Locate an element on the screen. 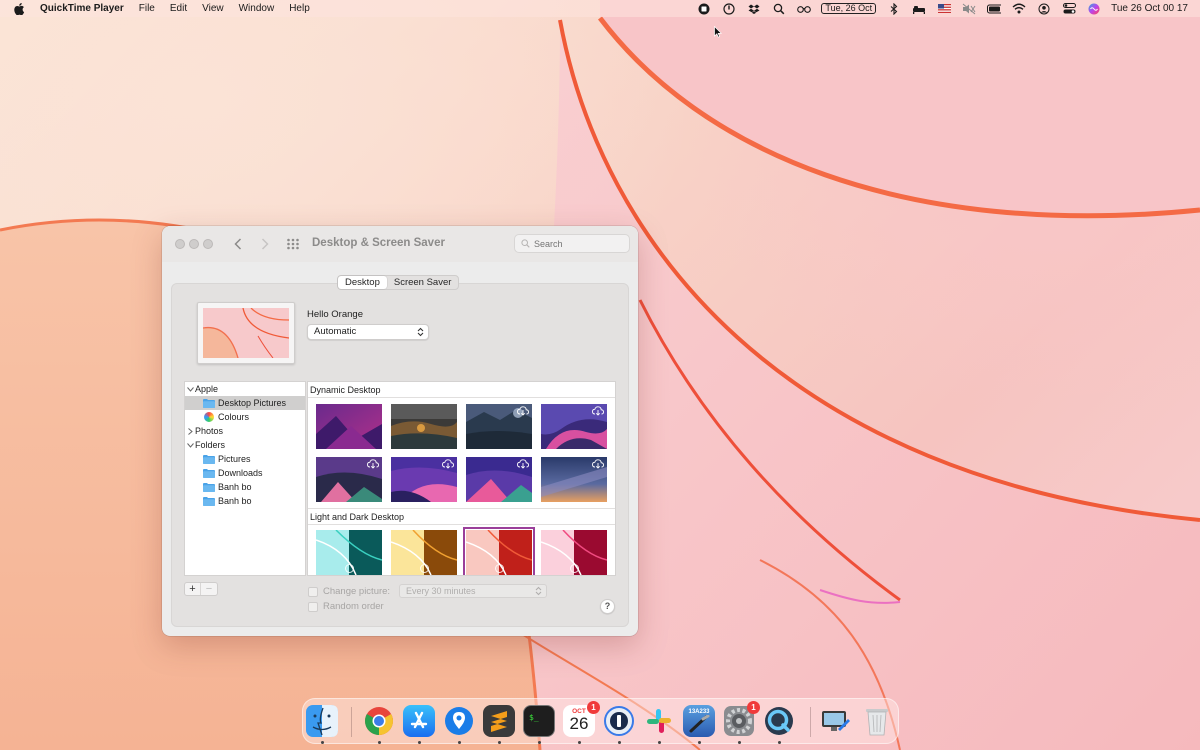  dock-separator is located at coordinates (810, 722).